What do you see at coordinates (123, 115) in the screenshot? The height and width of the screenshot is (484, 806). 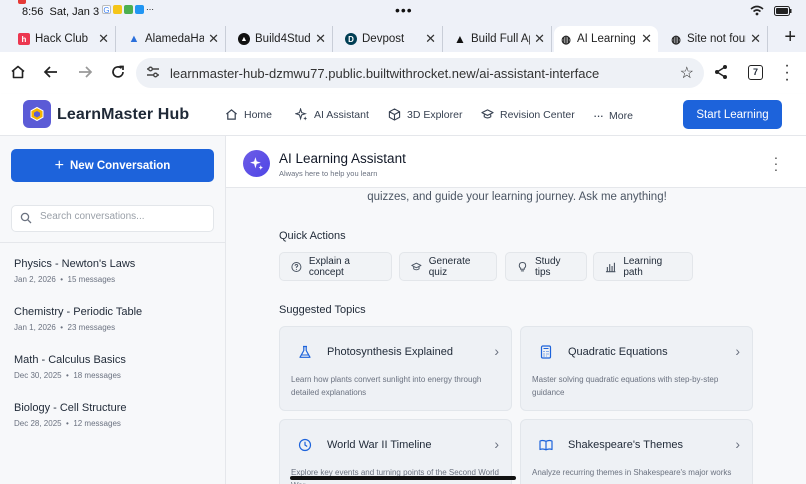 I see `brand-name: LearnMaster Hub` at bounding box center [123, 115].